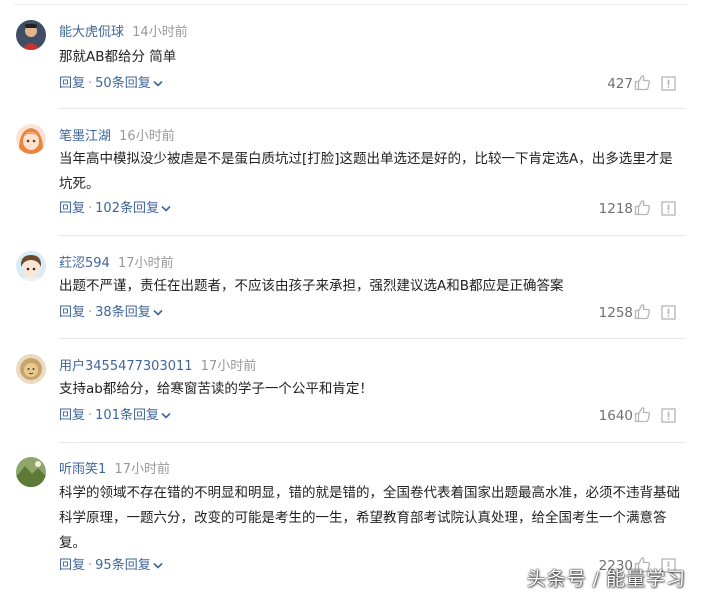 The width and height of the screenshot is (702, 599). What do you see at coordinates (84, 263) in the screenshot?
I see `username: 荭涊594` at bounding box center [84, 263].